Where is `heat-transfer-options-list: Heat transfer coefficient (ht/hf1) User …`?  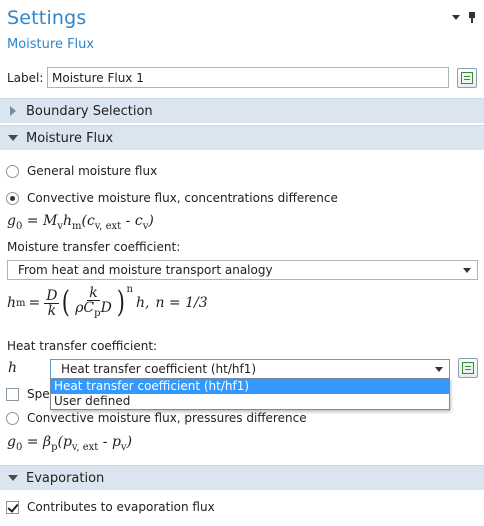 heat-transfer-options-list: Heat transfer coefficient (ht/hf1) User … is located at coordinates (250, 394).